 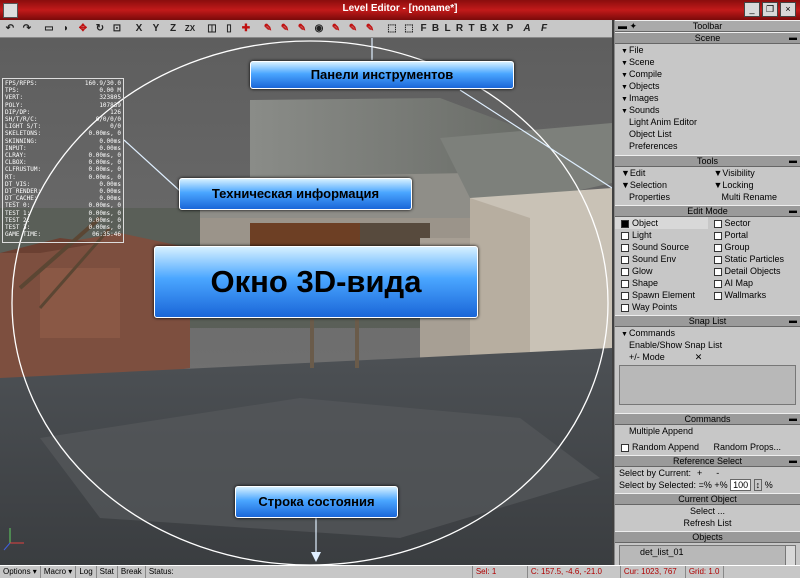 What do you see at coordinates (740, 485) in the screenshot?
I see `percent-input: 100` at bounding box center [740, 485].